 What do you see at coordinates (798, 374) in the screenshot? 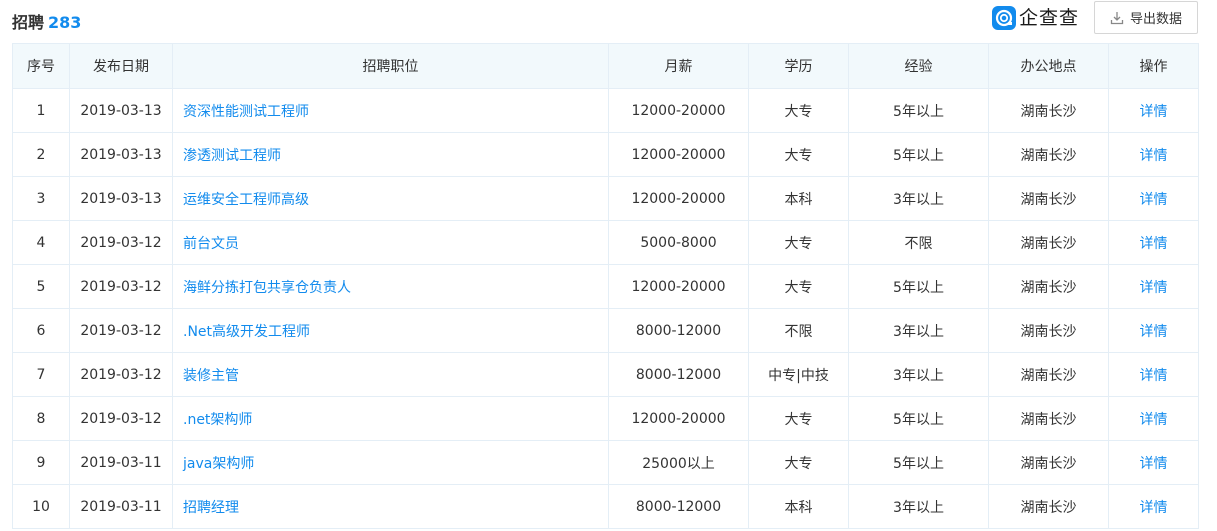
I see `cell-education: 中专|中技` at bounding box center [798, 374].